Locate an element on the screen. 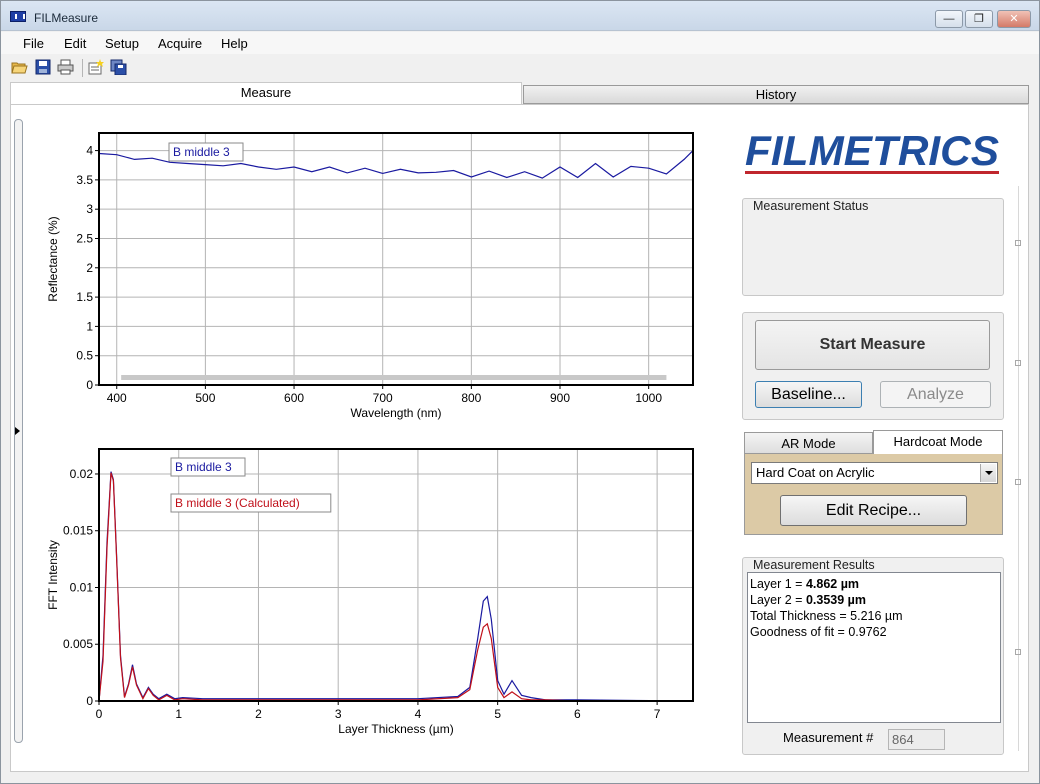  y-tick-label: 1 is located at coordinates (89, 326).